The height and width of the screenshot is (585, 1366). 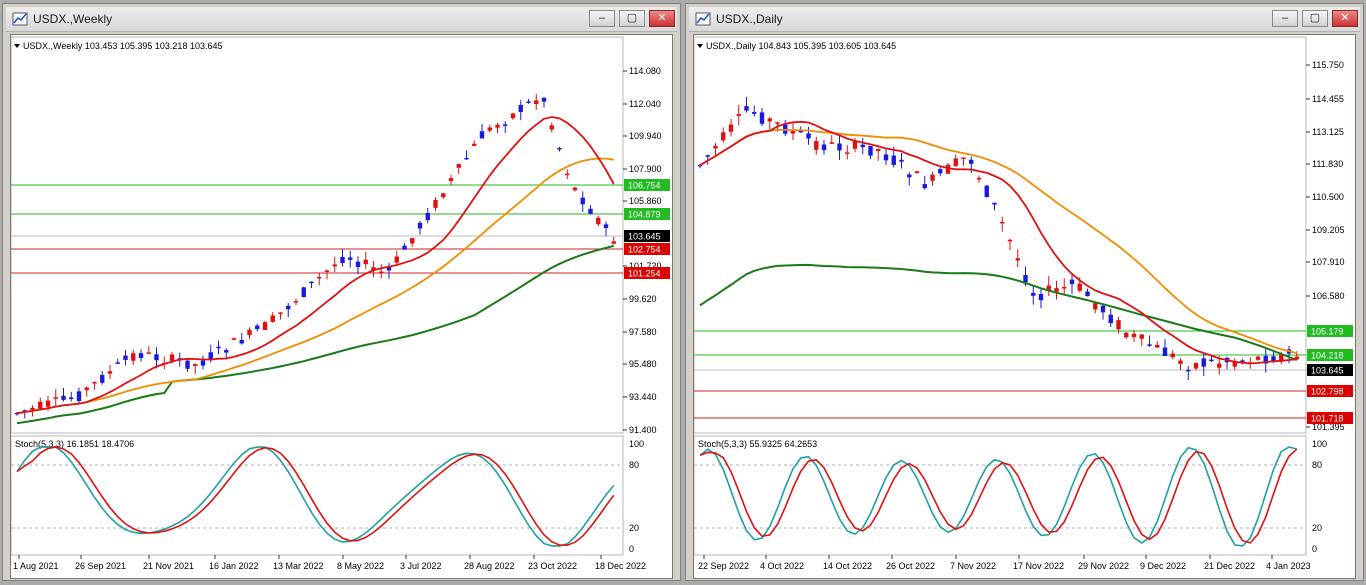 I want to click on stochastic-plot-area, so click(x=317, y=495).